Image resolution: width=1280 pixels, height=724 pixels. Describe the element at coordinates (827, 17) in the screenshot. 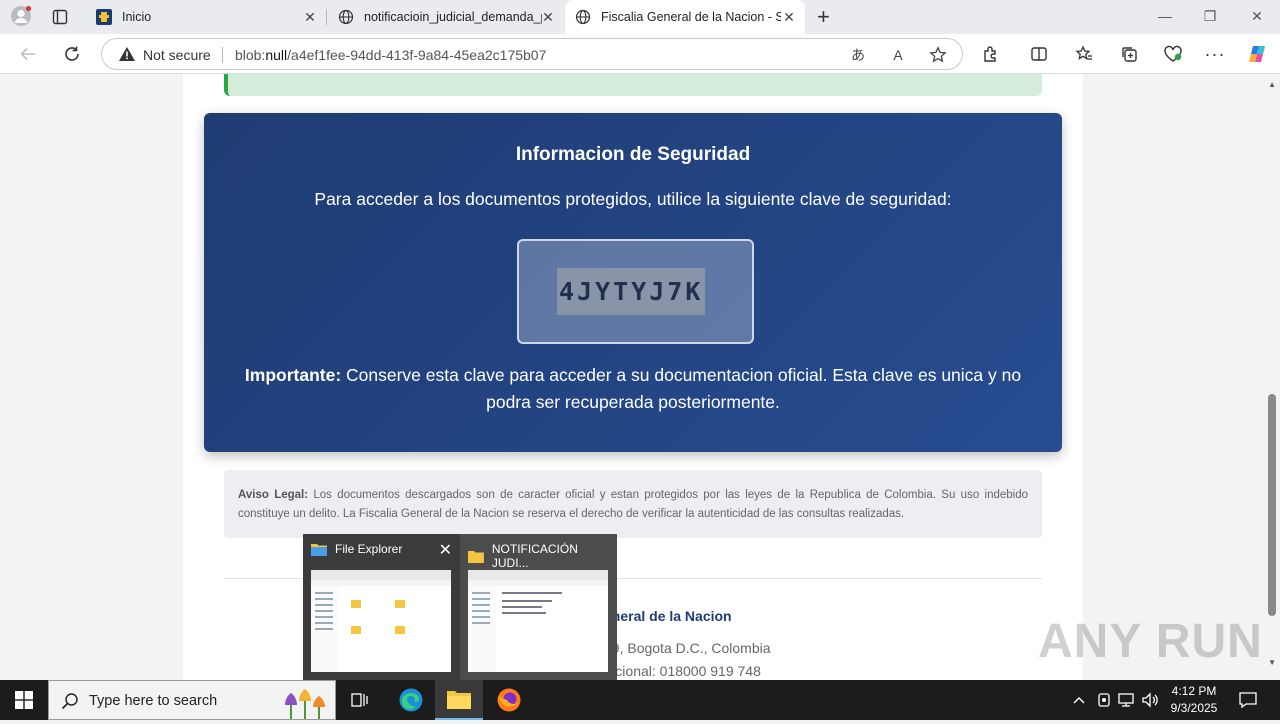

I see `new-tab-button: +` at that location.